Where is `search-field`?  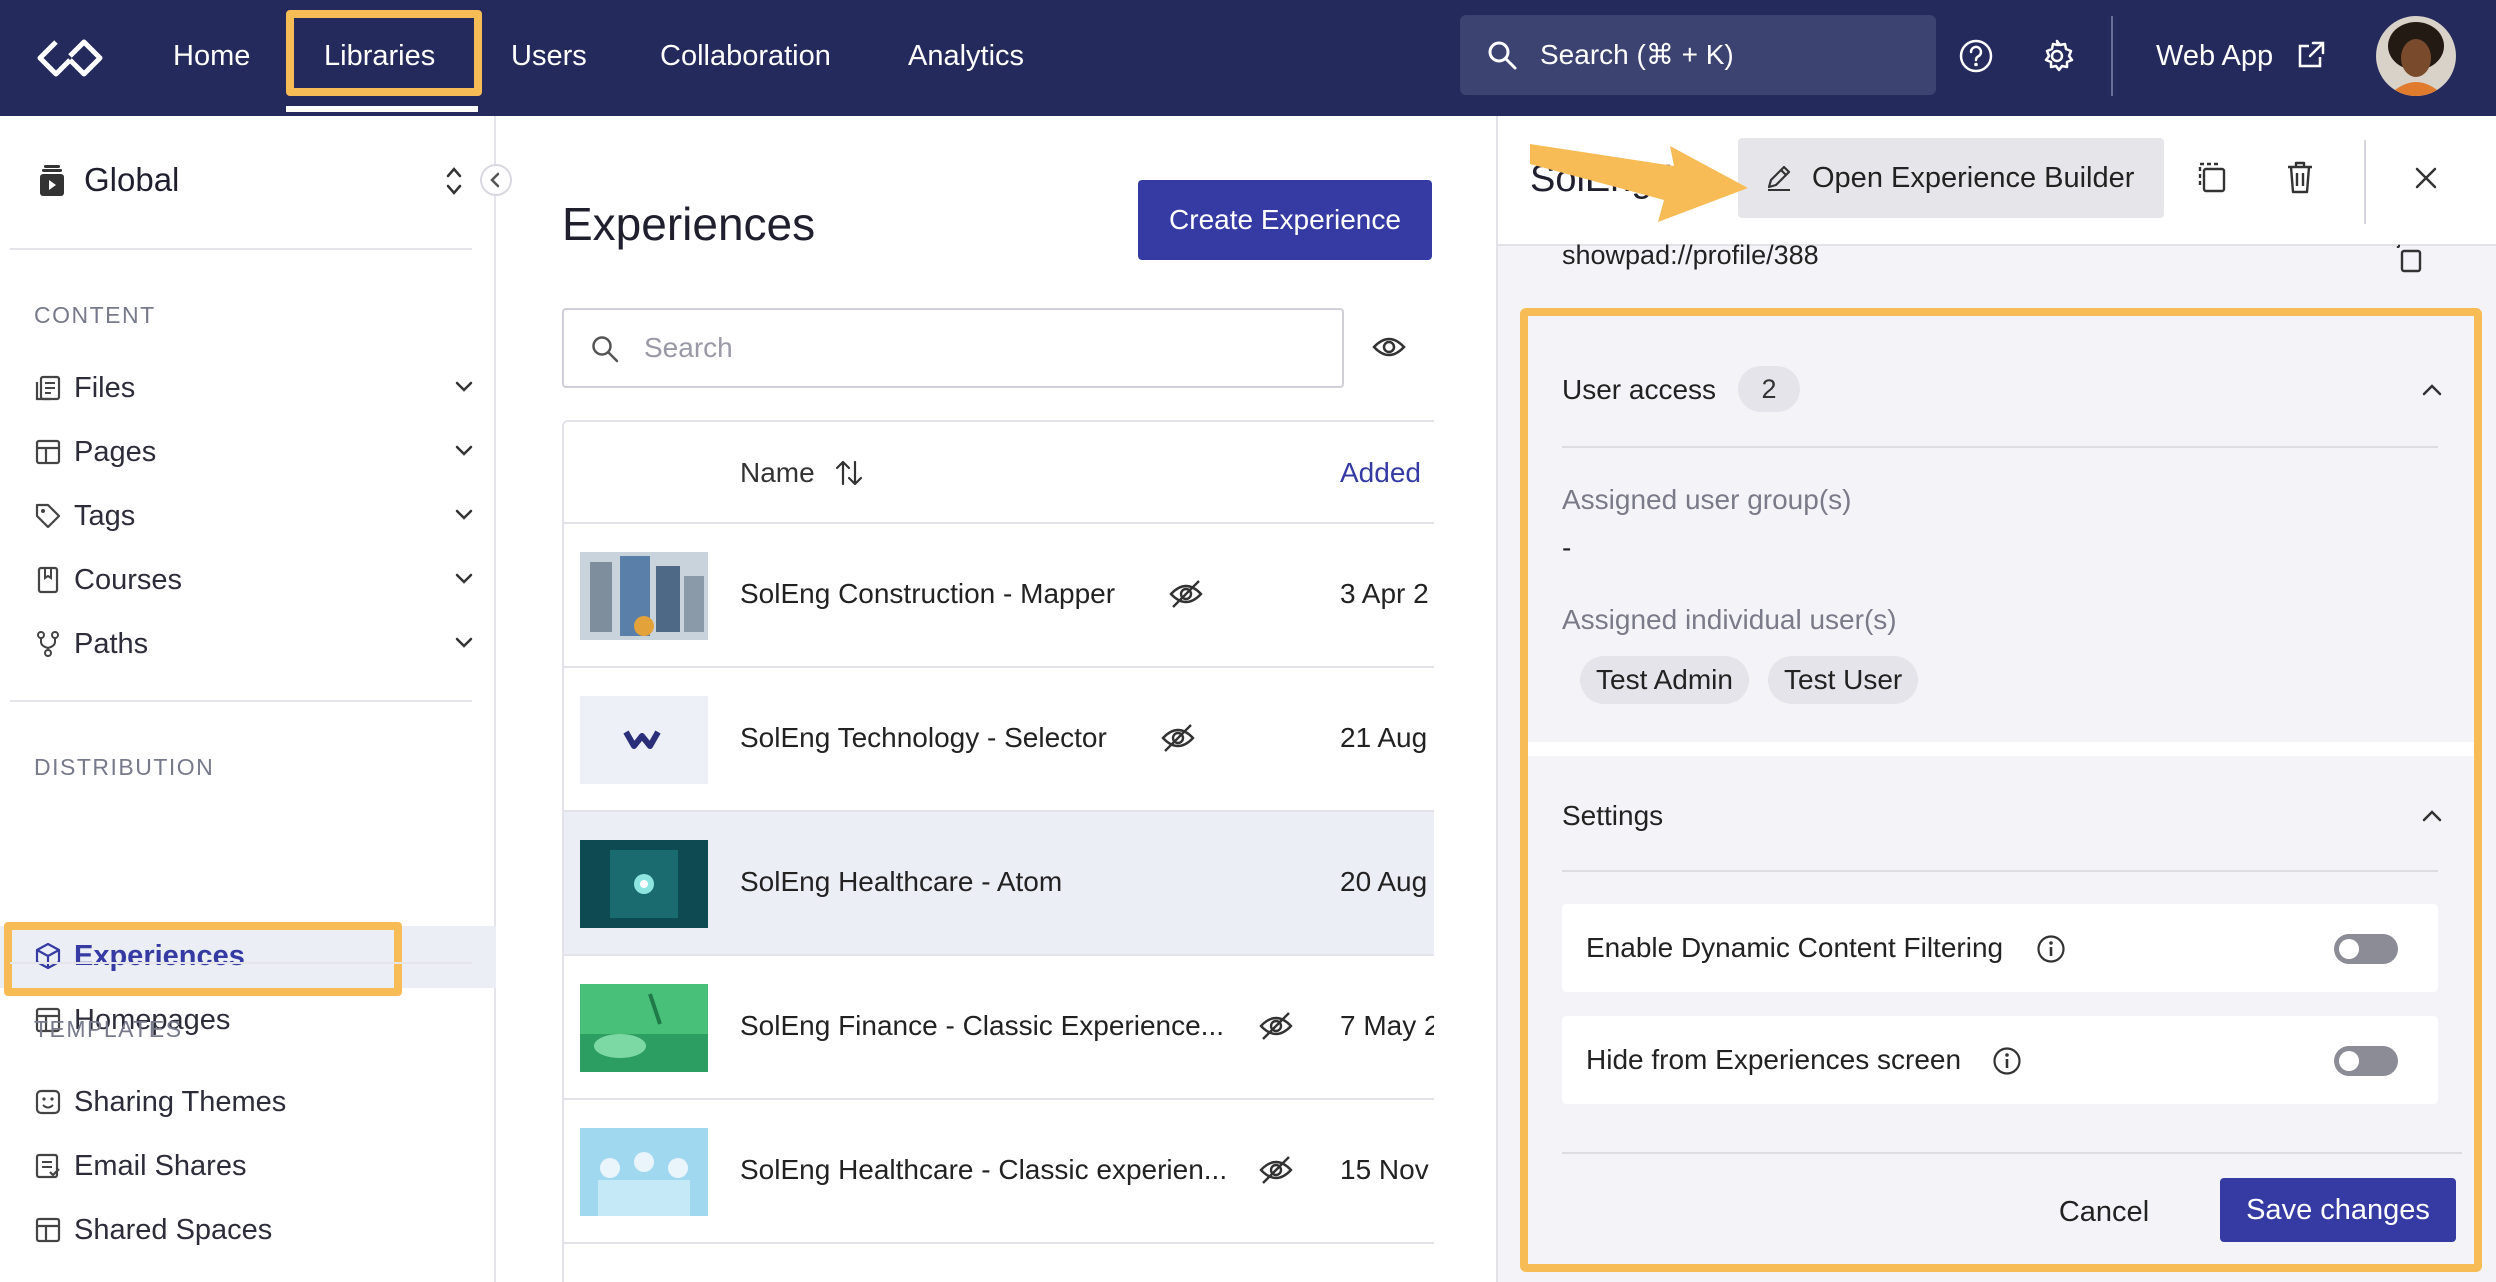 search-field is located at coordinates (953, 348).